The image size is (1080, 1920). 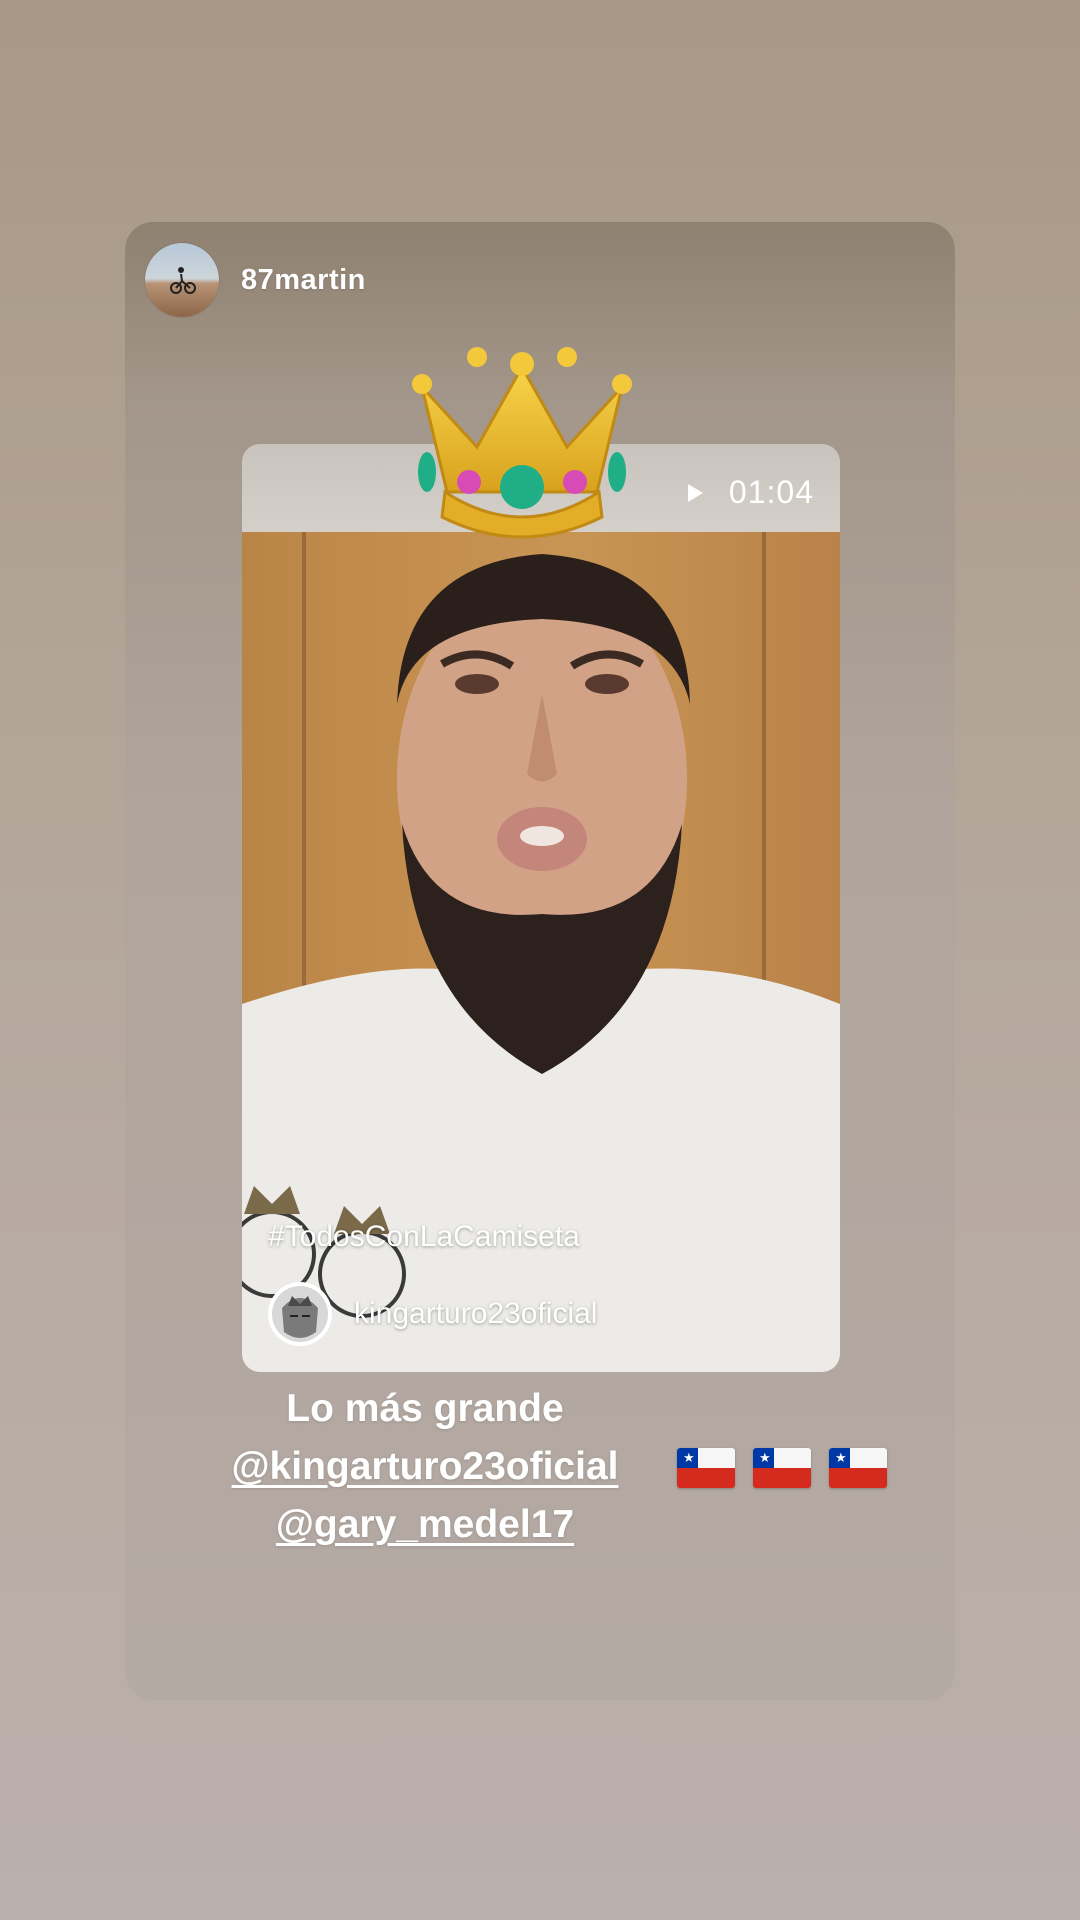 I want to click on video-duration: 01:04, so click(x=771, y=492).